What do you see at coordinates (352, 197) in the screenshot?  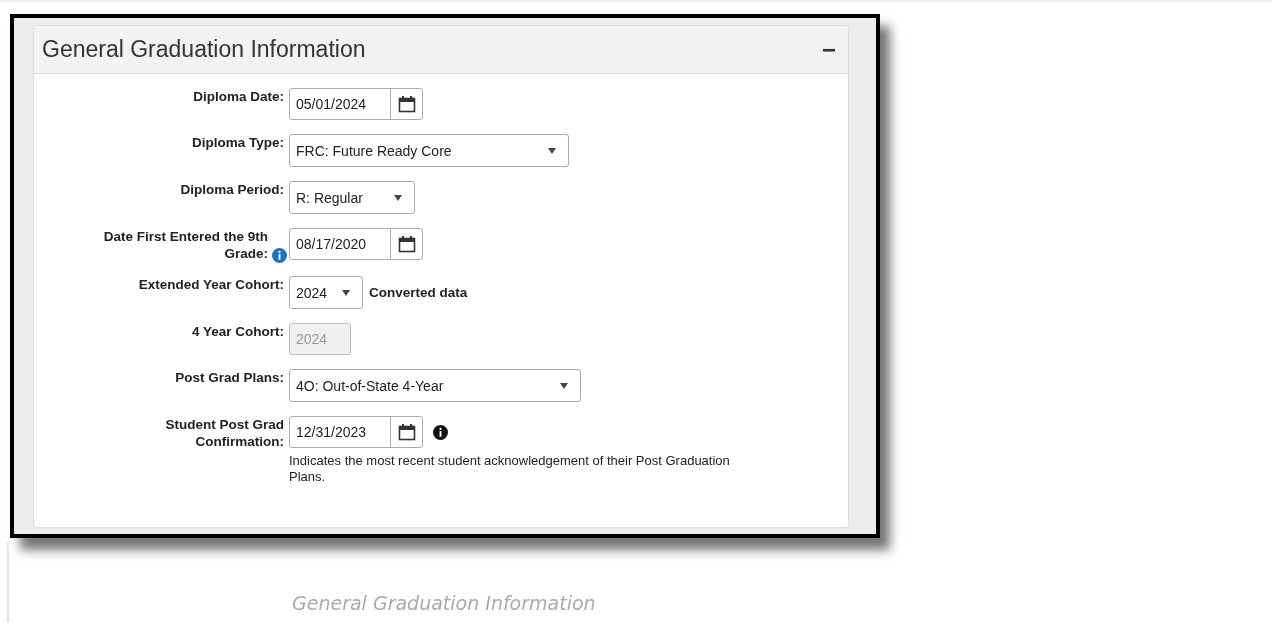 I see `dropdown: R: Regular` at bounding box center [352, 197].